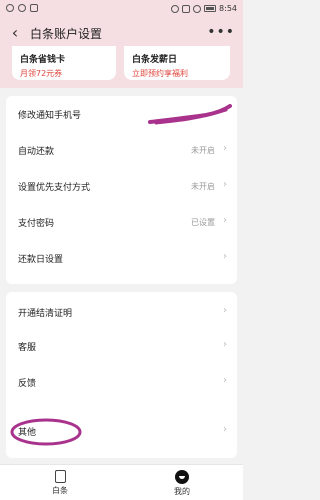 The width and height of the screenshot is (320, 500). Describe the element at coordinates (190, 114) in the screenshot. I see `redaction-scribble` at that location.